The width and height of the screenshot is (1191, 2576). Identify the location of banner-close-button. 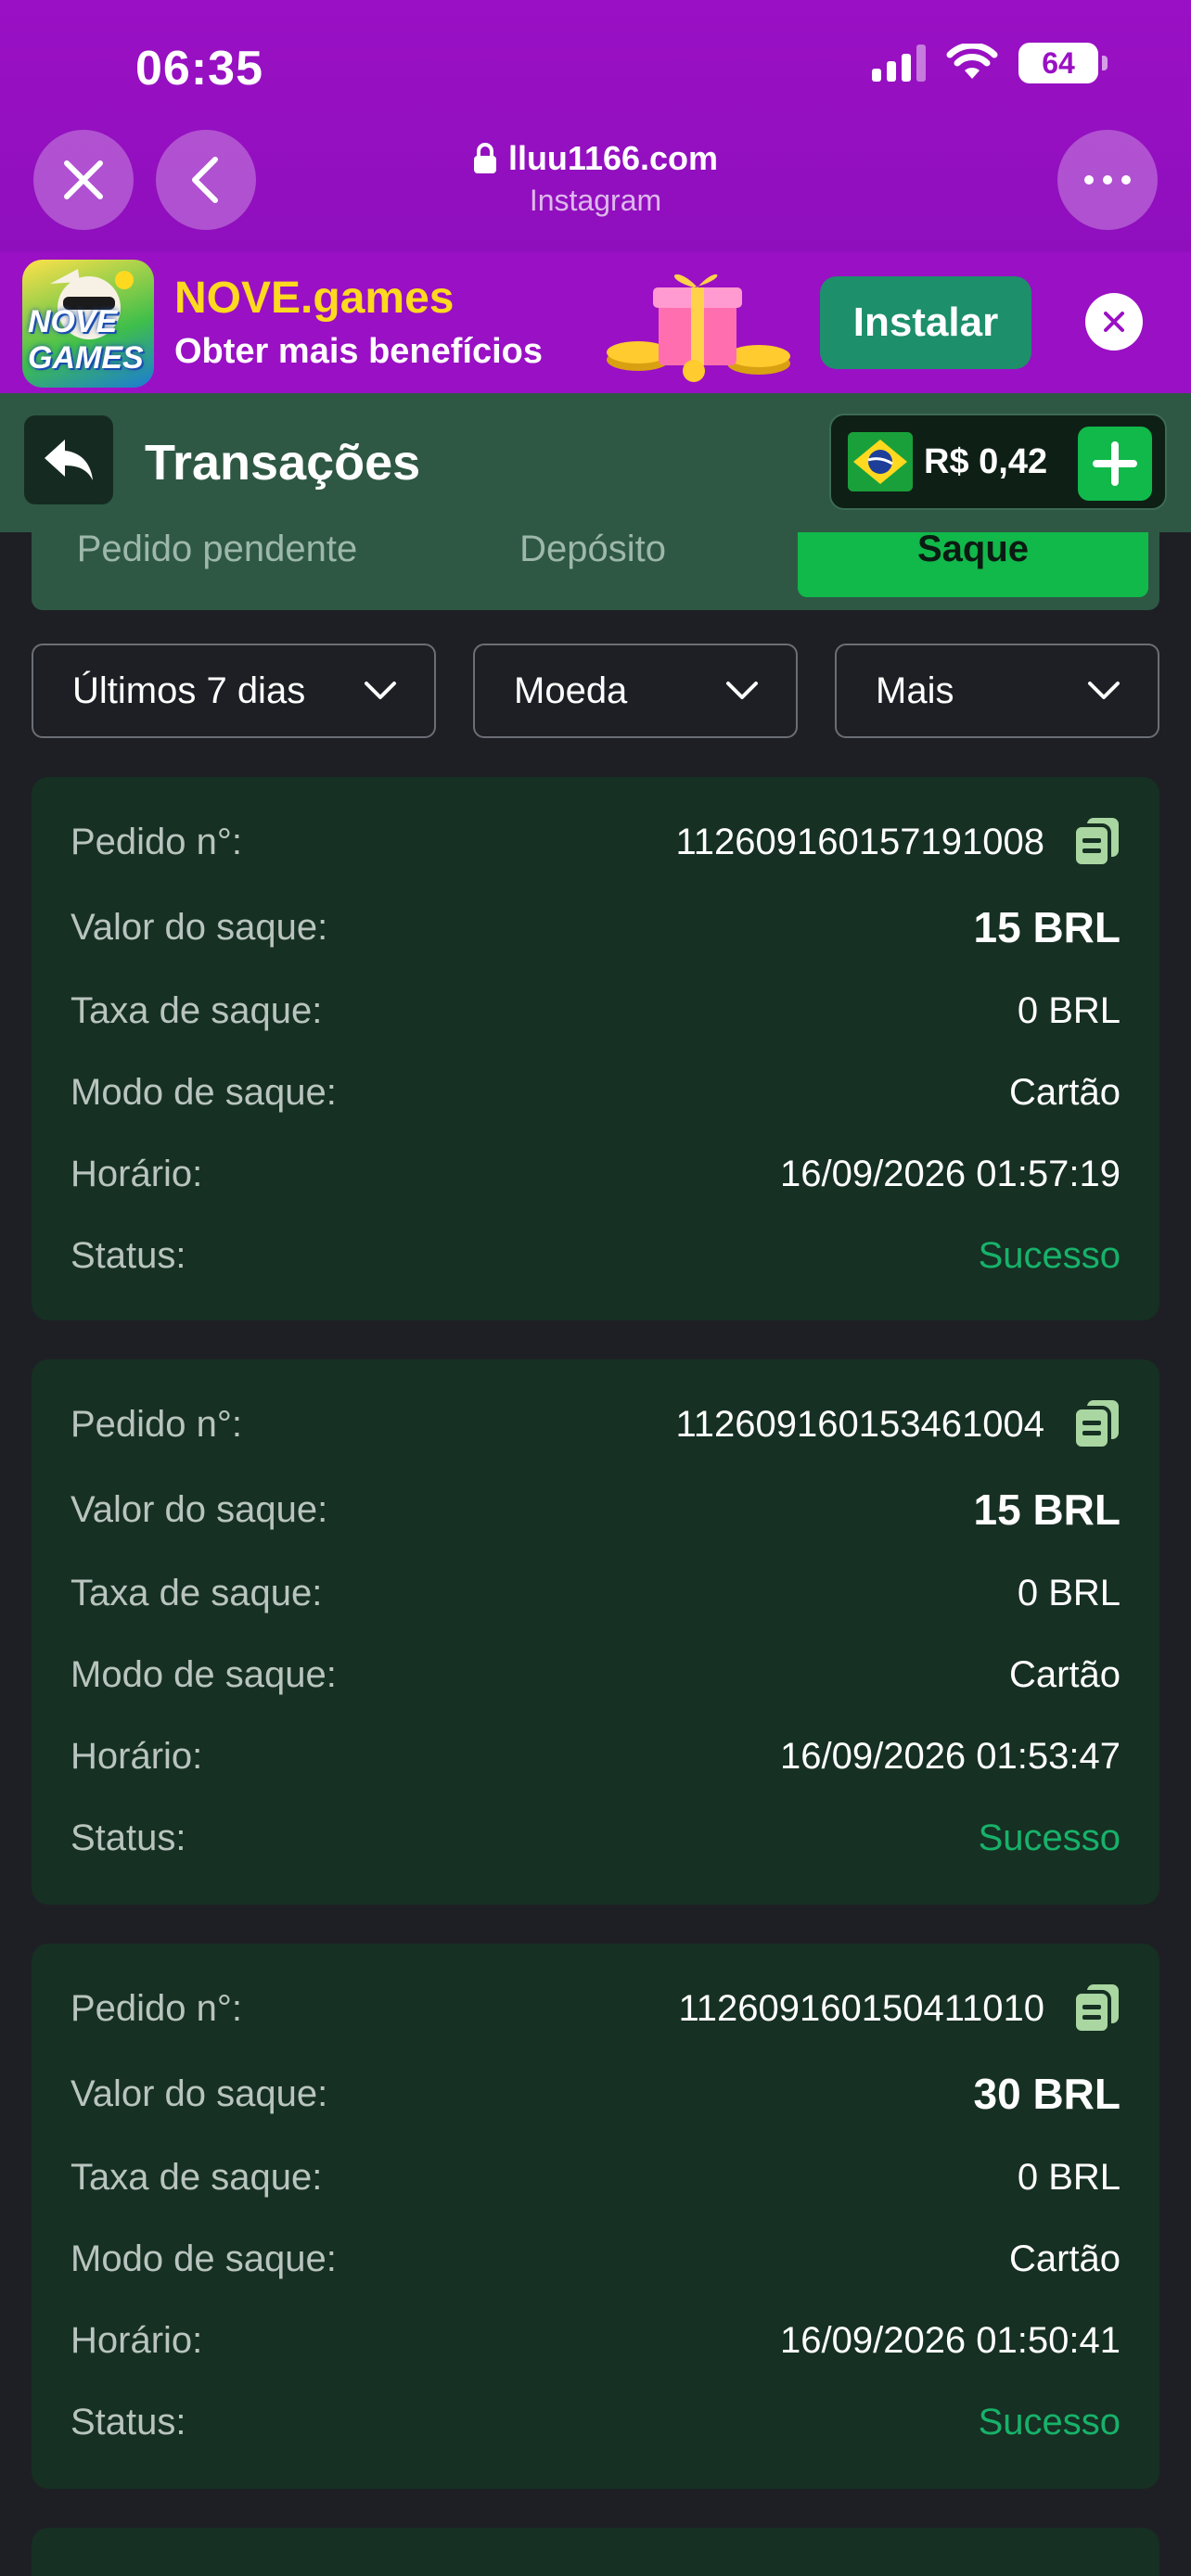
(1114, 322).